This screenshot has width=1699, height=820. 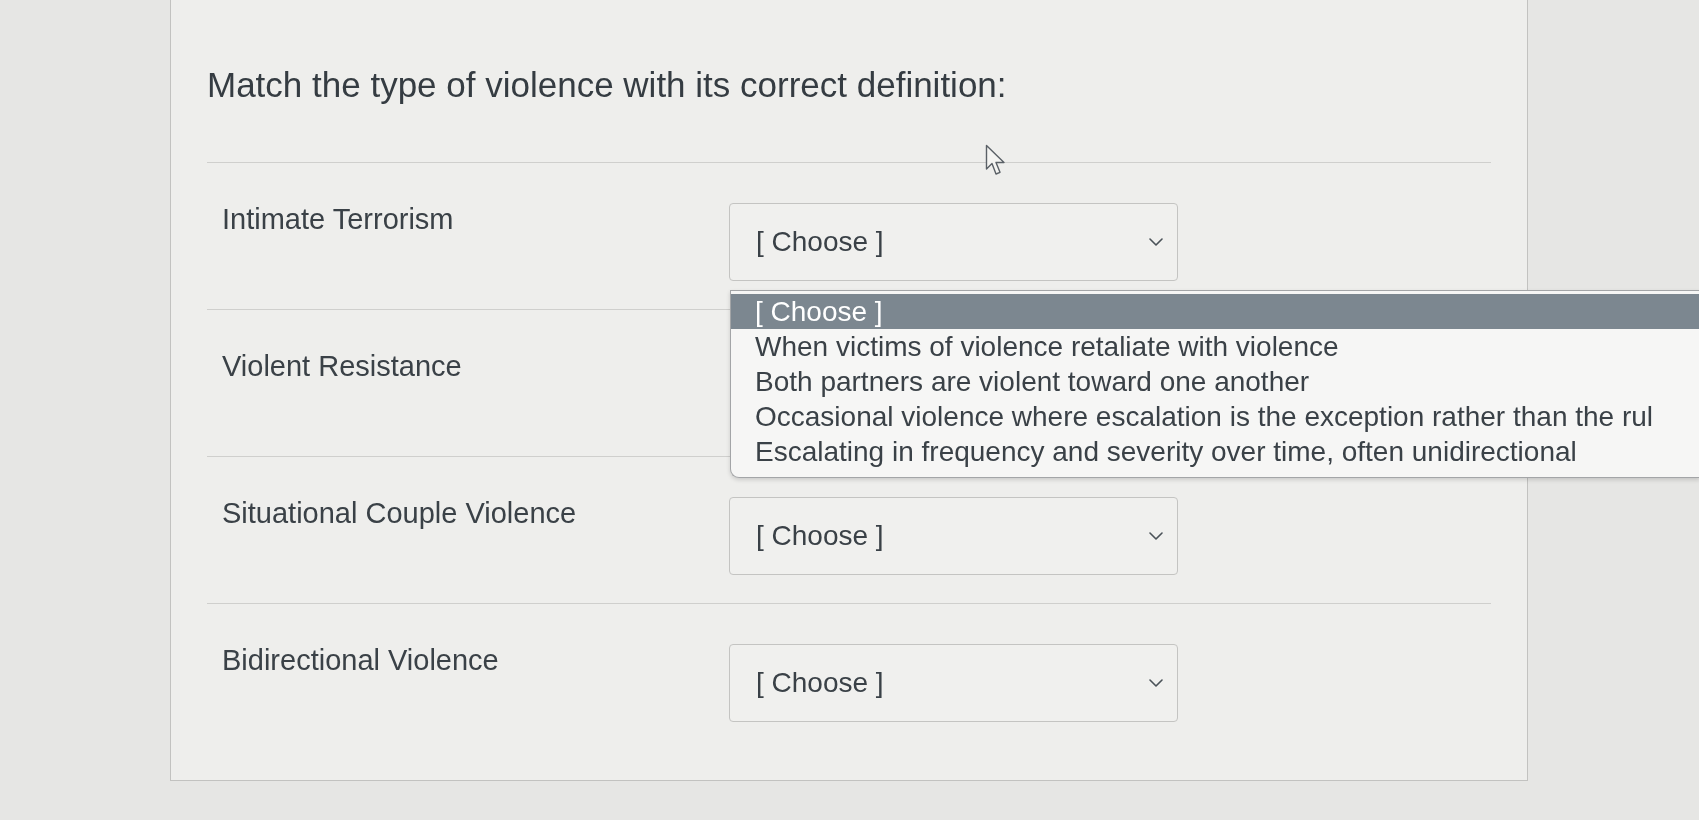 What do you see at coordinates (360, 660) in the screenshot?
I see `term-label: Bidirectional Violence` at bounding box center [360, 660].